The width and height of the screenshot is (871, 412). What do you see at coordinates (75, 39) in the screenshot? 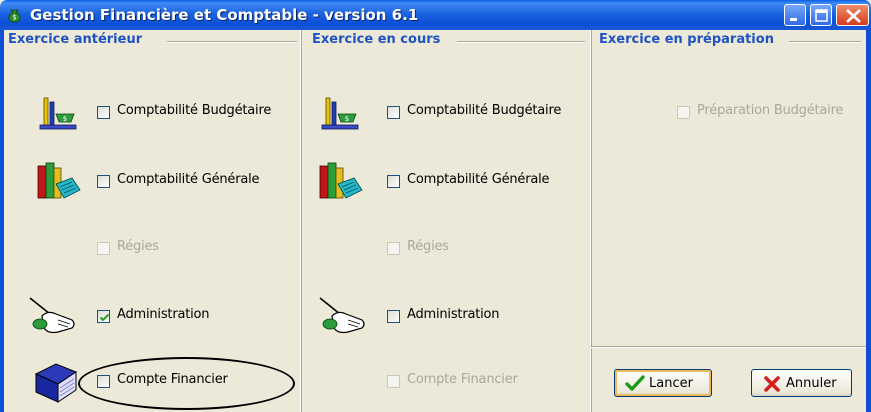
I see `frame-title-anterieur: Exercice antérieur` at bounding box center [75, 39].